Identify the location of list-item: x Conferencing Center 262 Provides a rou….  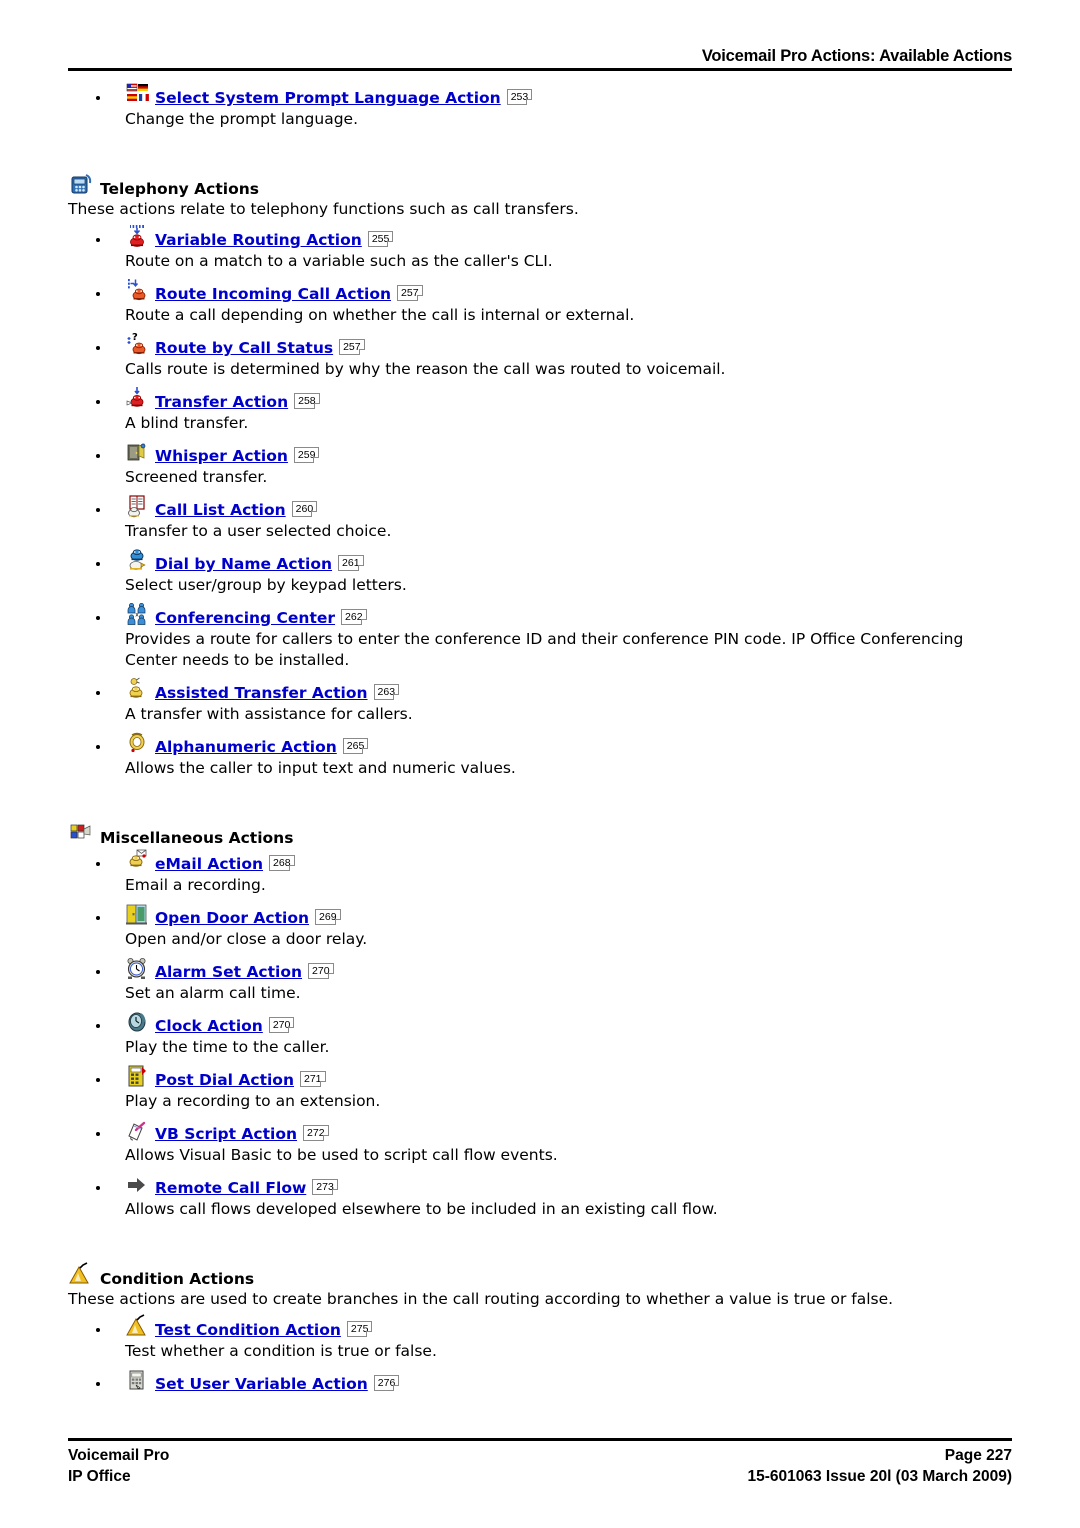
(540, 636).